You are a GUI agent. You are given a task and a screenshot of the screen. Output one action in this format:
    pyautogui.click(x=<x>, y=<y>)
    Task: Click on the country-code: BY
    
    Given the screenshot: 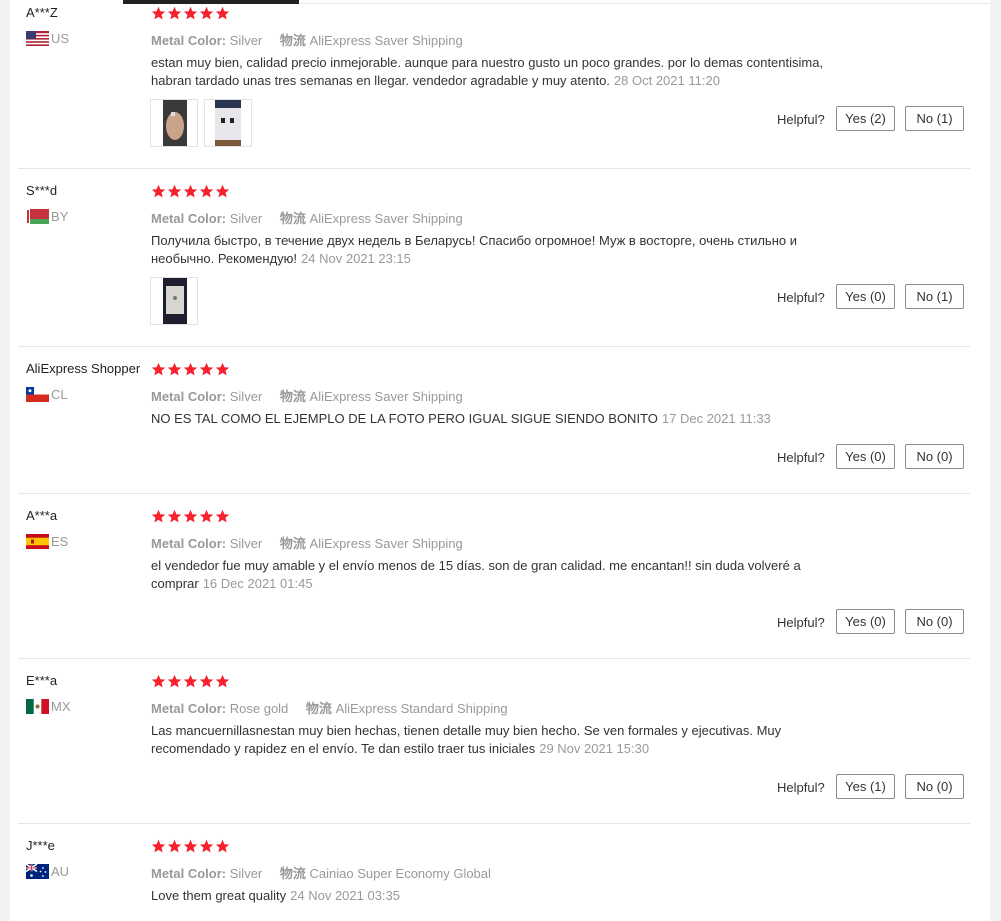 What is the action you would take?
    pyautogui.click(x=60, y=216)
    